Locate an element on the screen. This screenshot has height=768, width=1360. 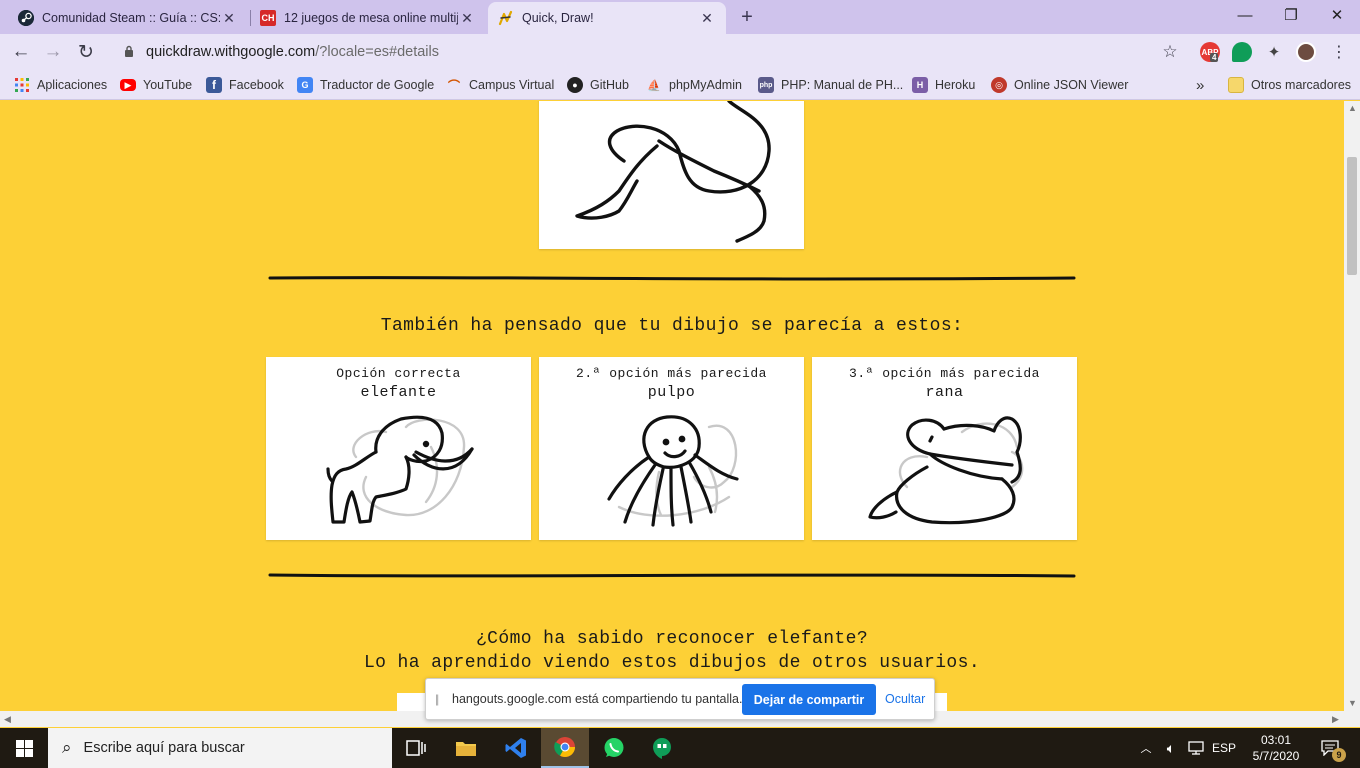
more-vert-icon: ⋮ is located at coordinates (1339, 52).